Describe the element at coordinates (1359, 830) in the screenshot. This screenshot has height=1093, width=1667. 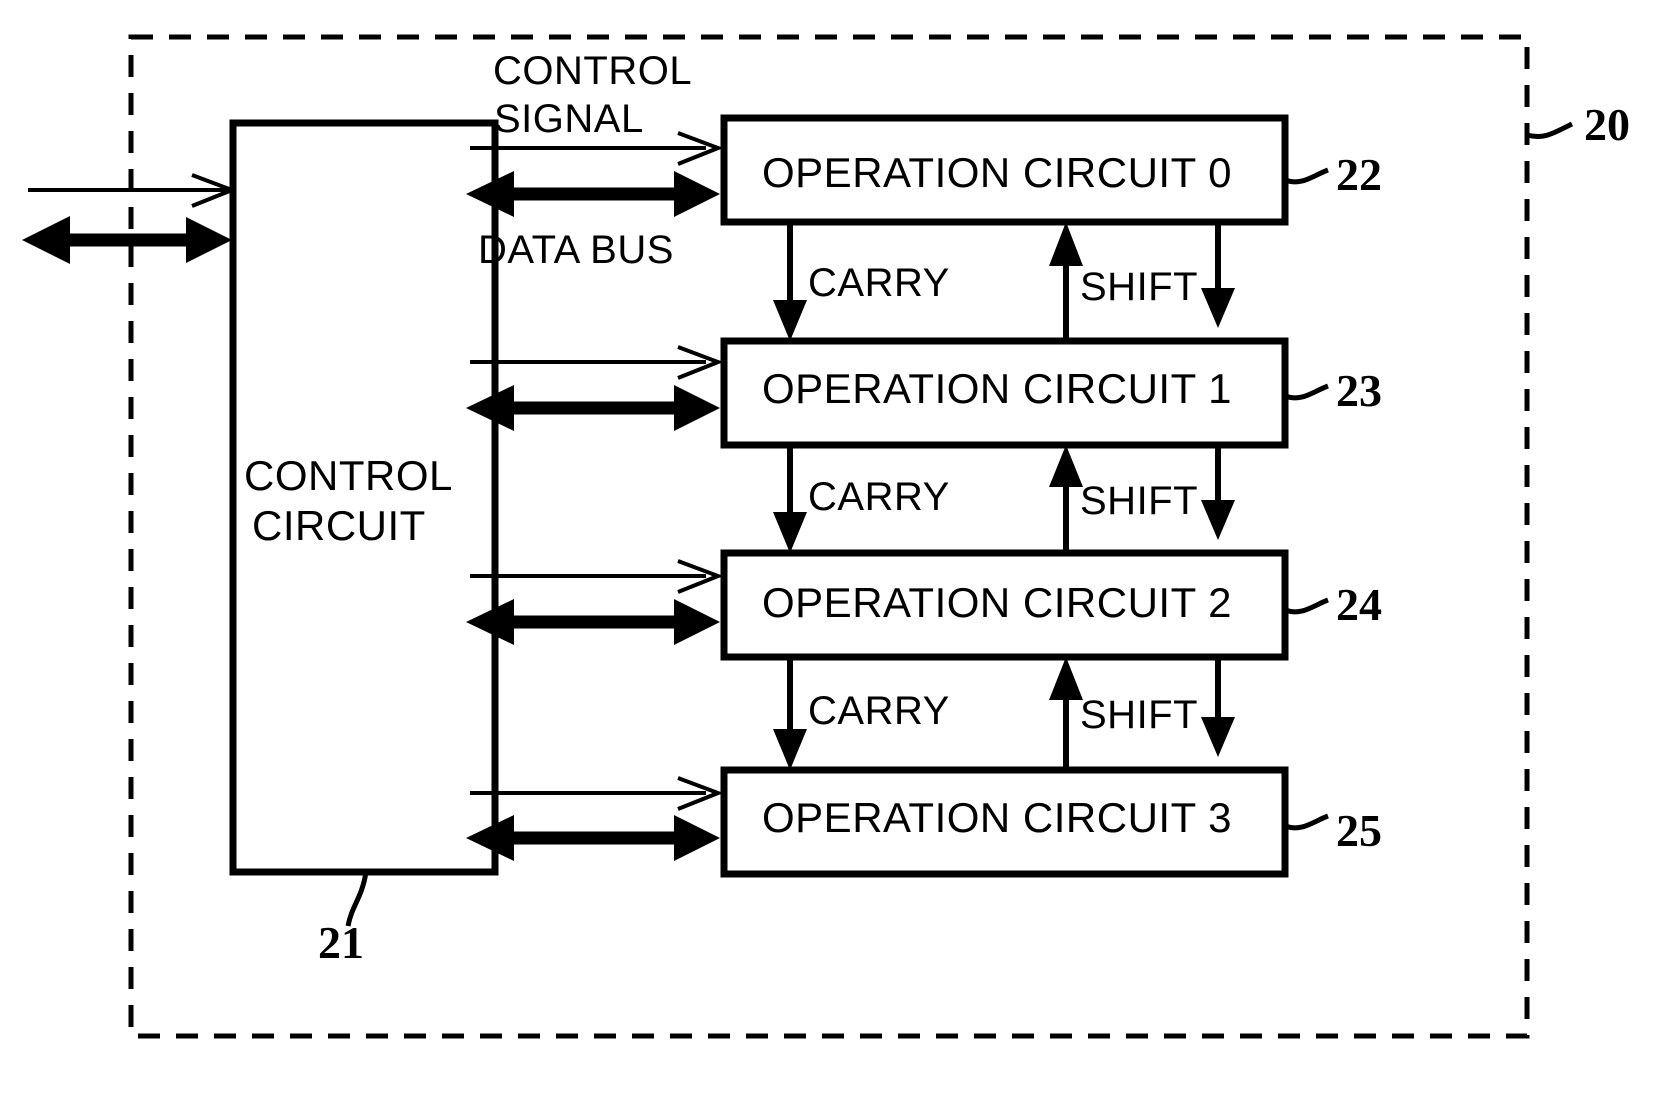
I see `ref-number-25: 25` at that location.